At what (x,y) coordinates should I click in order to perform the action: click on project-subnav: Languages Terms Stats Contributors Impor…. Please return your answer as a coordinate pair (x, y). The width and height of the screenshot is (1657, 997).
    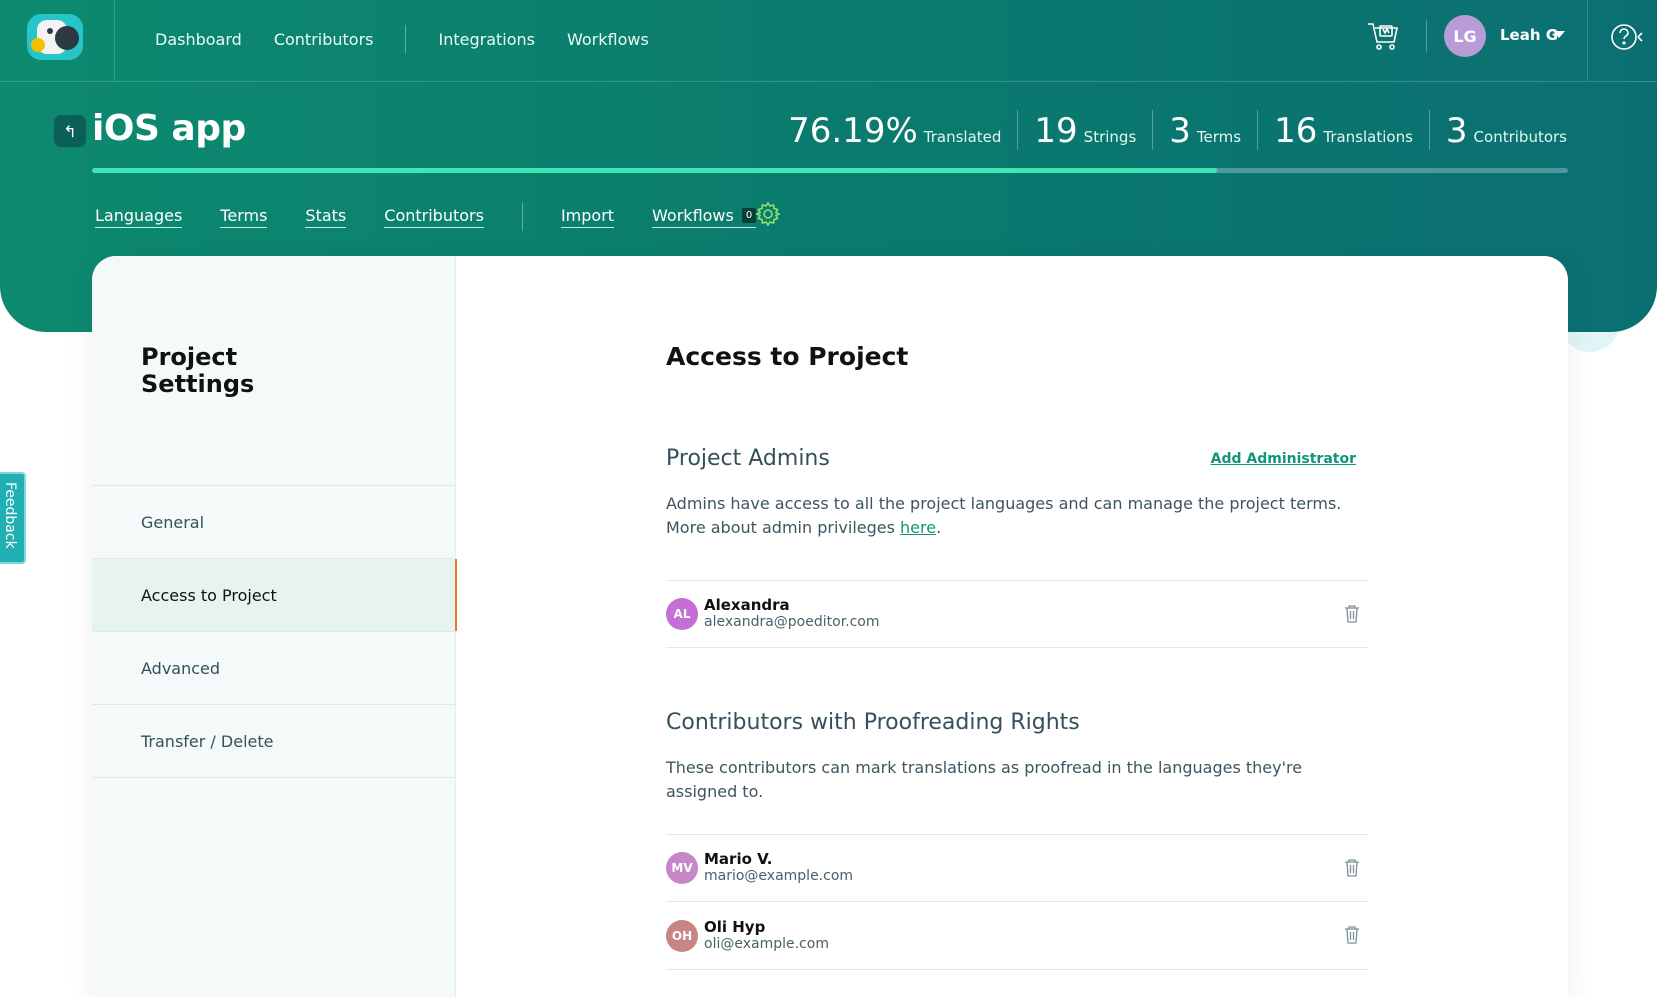
    Looking at the image, I should click on (444, 217).